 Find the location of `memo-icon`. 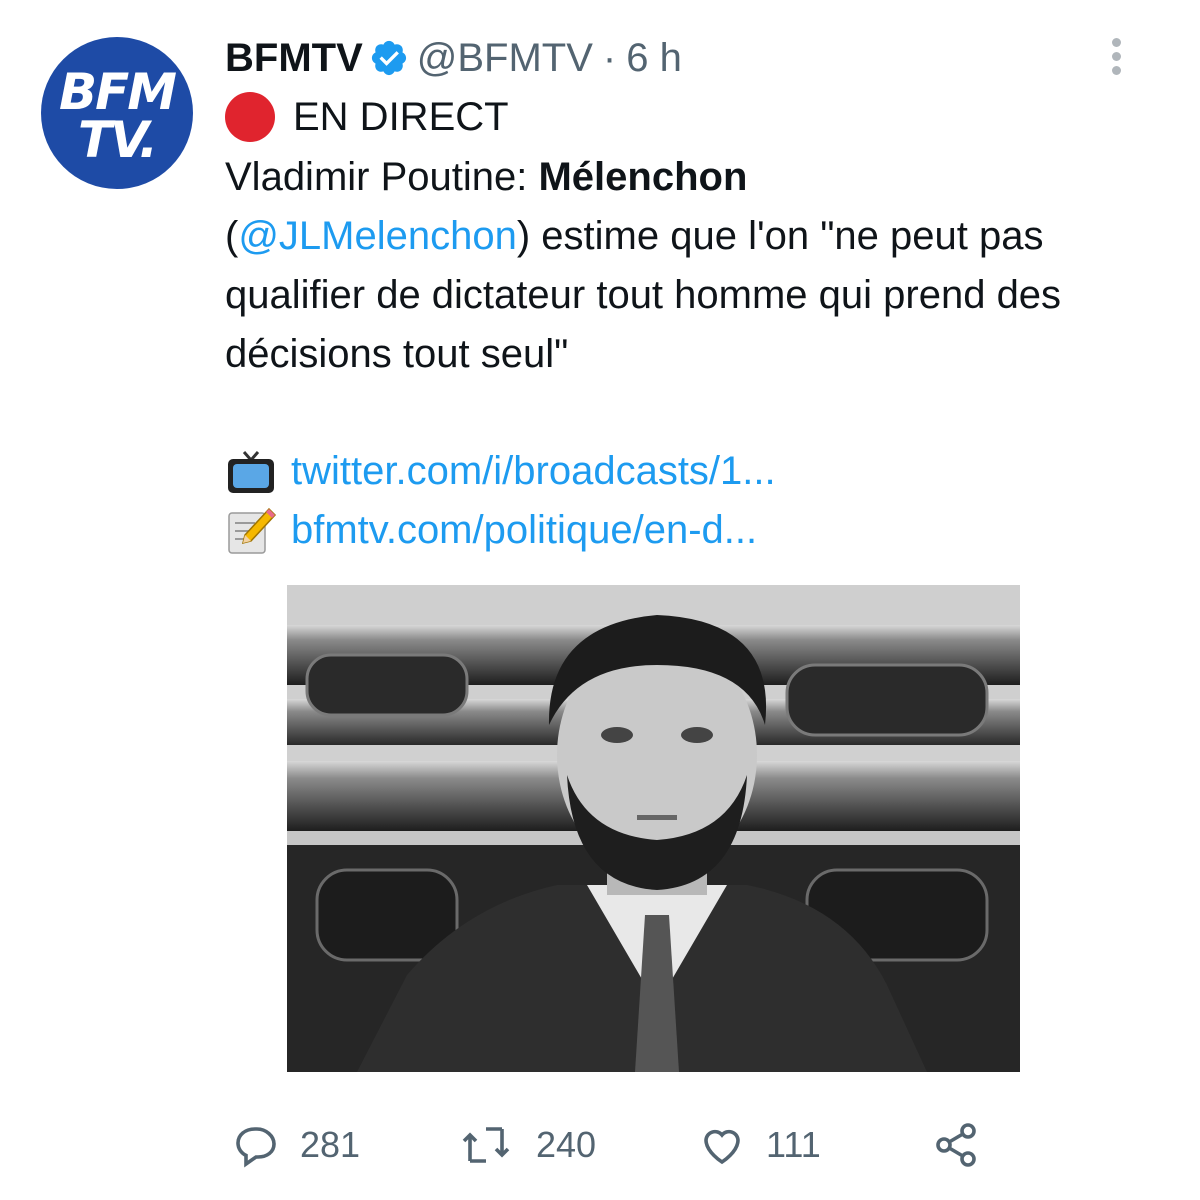

memo-icon is located at coordinates (251, 531).